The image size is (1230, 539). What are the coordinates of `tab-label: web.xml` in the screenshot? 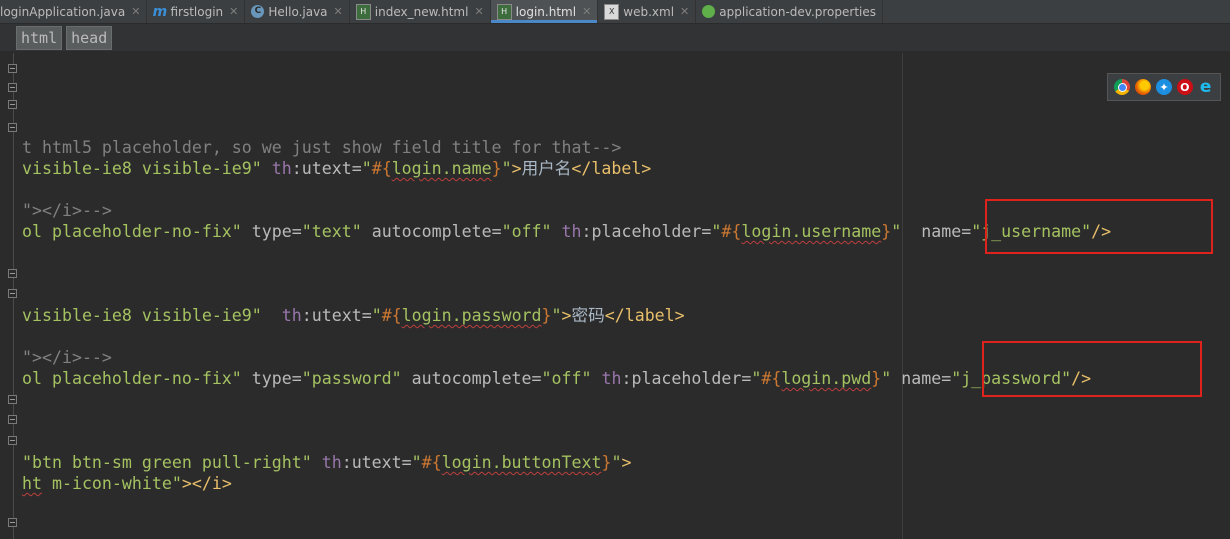 It's located at (649, 11).